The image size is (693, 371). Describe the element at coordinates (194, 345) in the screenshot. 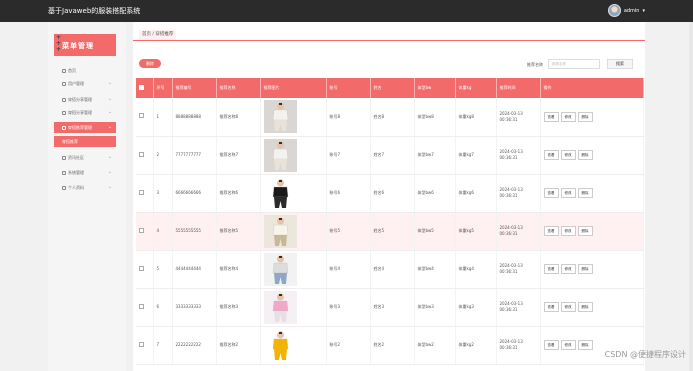

I see `recommend-code: 2222222222` at that location.